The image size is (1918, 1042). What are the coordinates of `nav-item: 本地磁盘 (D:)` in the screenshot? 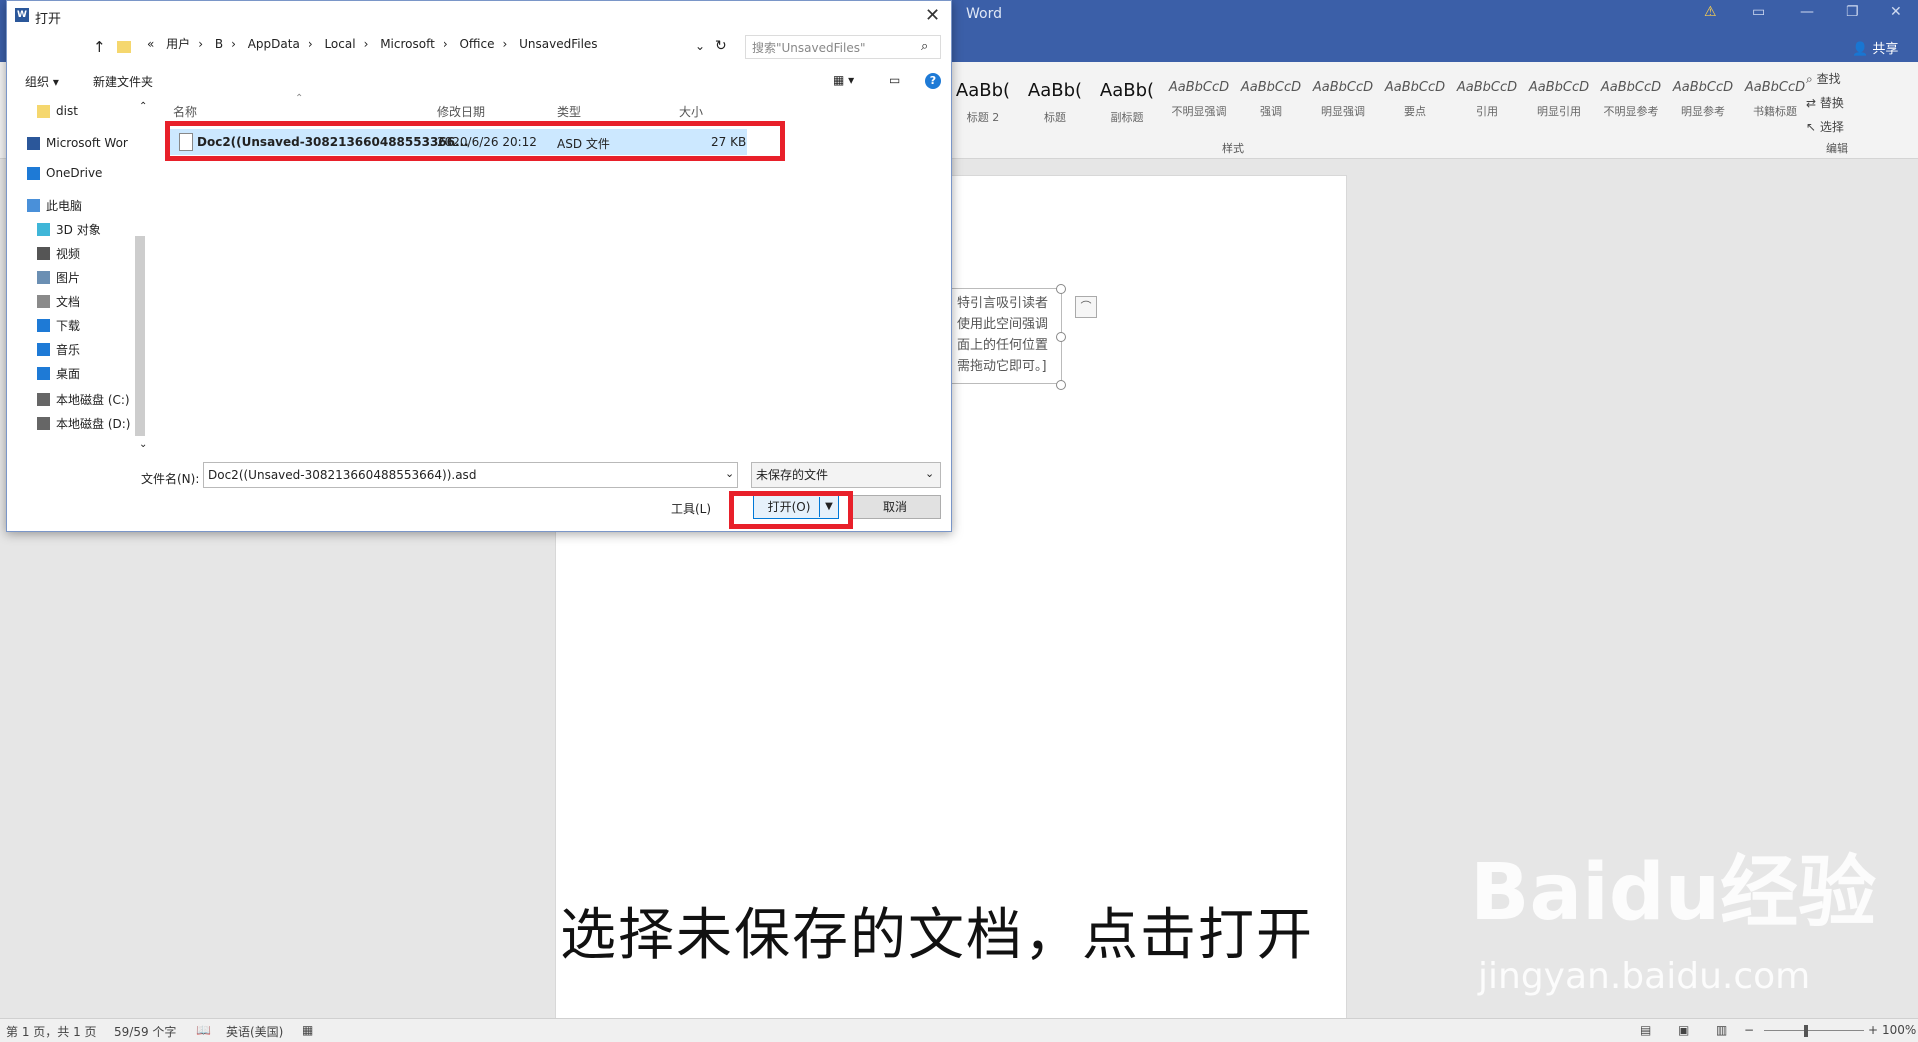 It's located at (83, 423).